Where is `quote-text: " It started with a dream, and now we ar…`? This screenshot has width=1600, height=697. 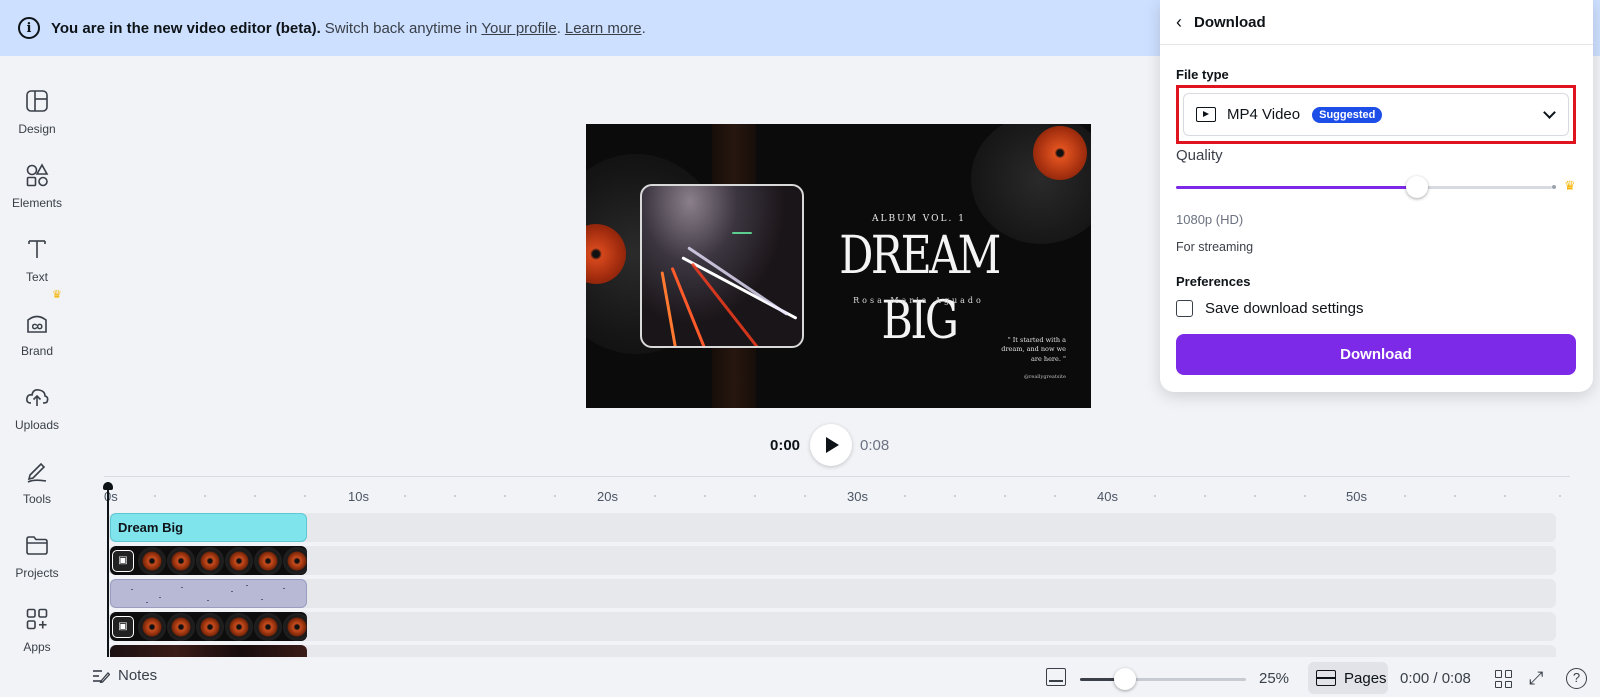 quote-text: " It started with a dream, and now we ar… is located at coordinates (1033, 349).